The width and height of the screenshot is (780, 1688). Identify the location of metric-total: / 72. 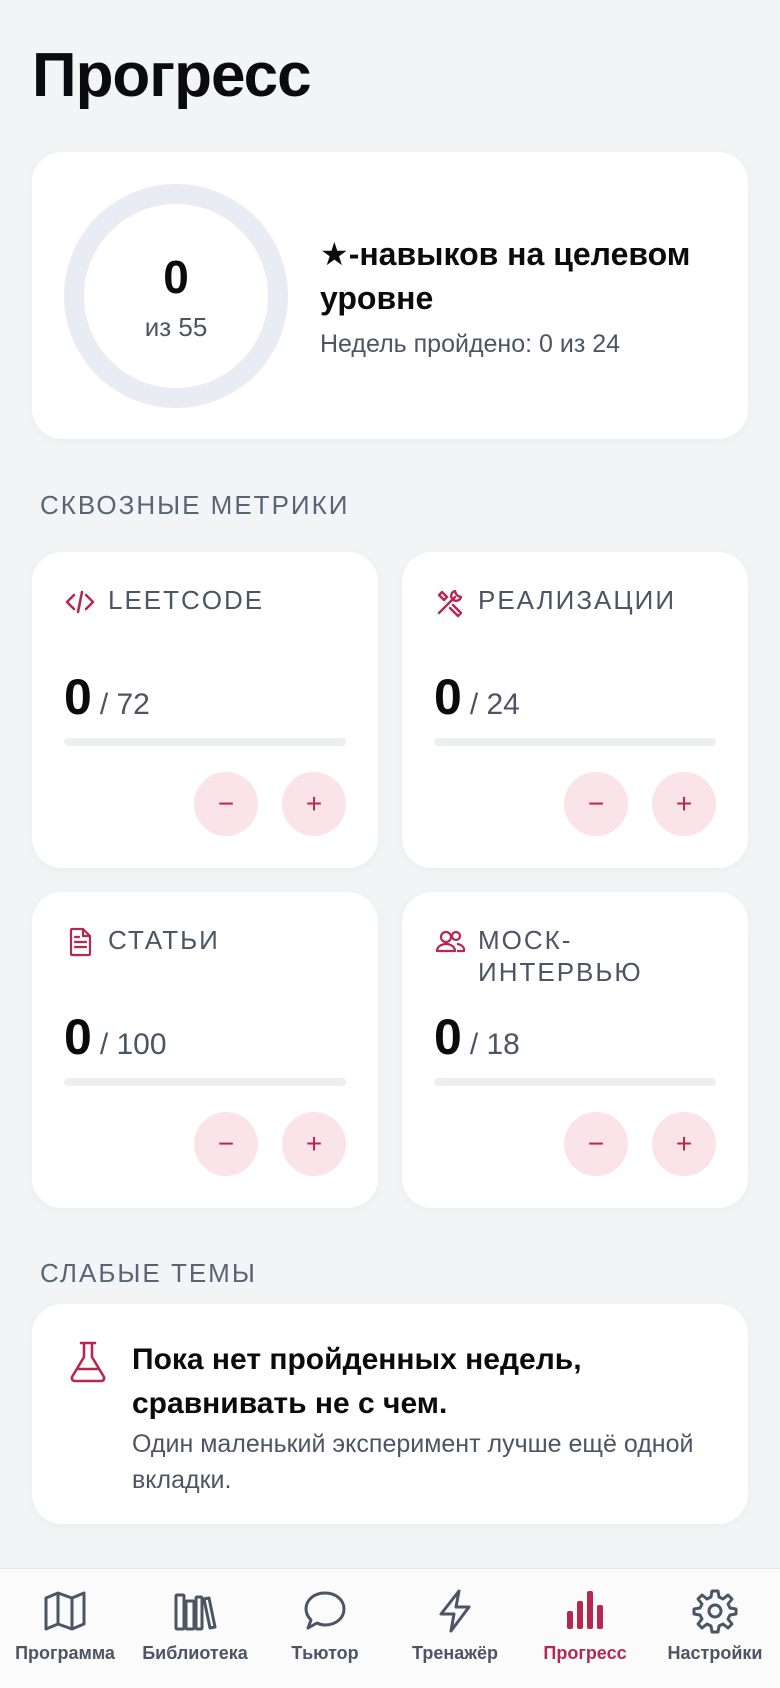
(124, 704).